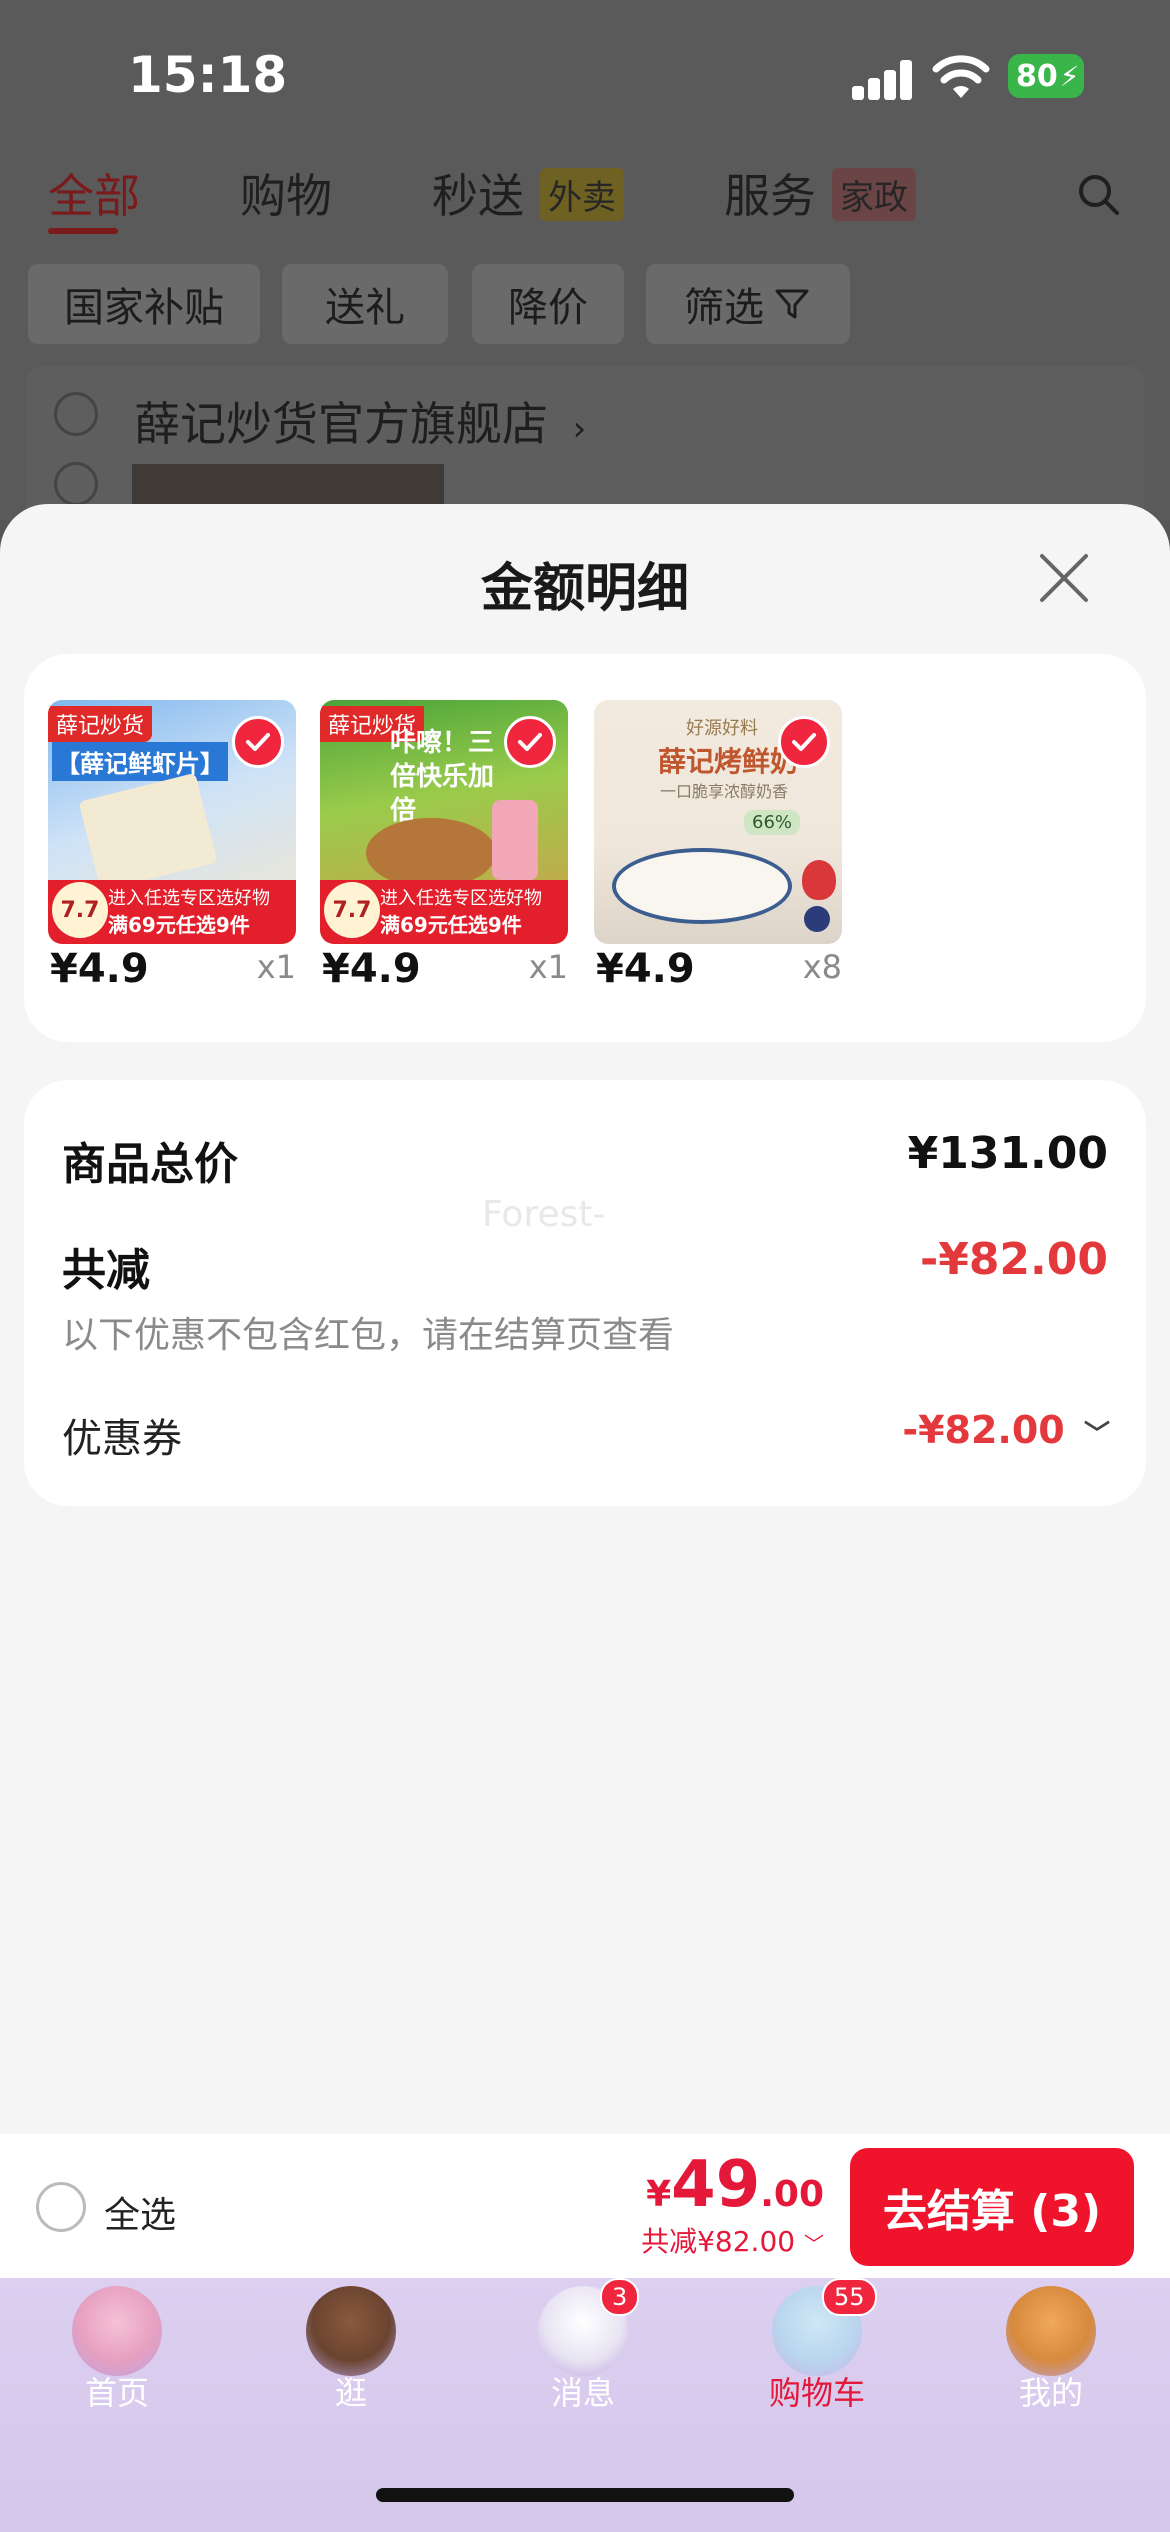 The image size is (1170, 2532). Describe the element at coordinates (94, 193) in the screenshot. I see `tab-all: 全部` at that location.